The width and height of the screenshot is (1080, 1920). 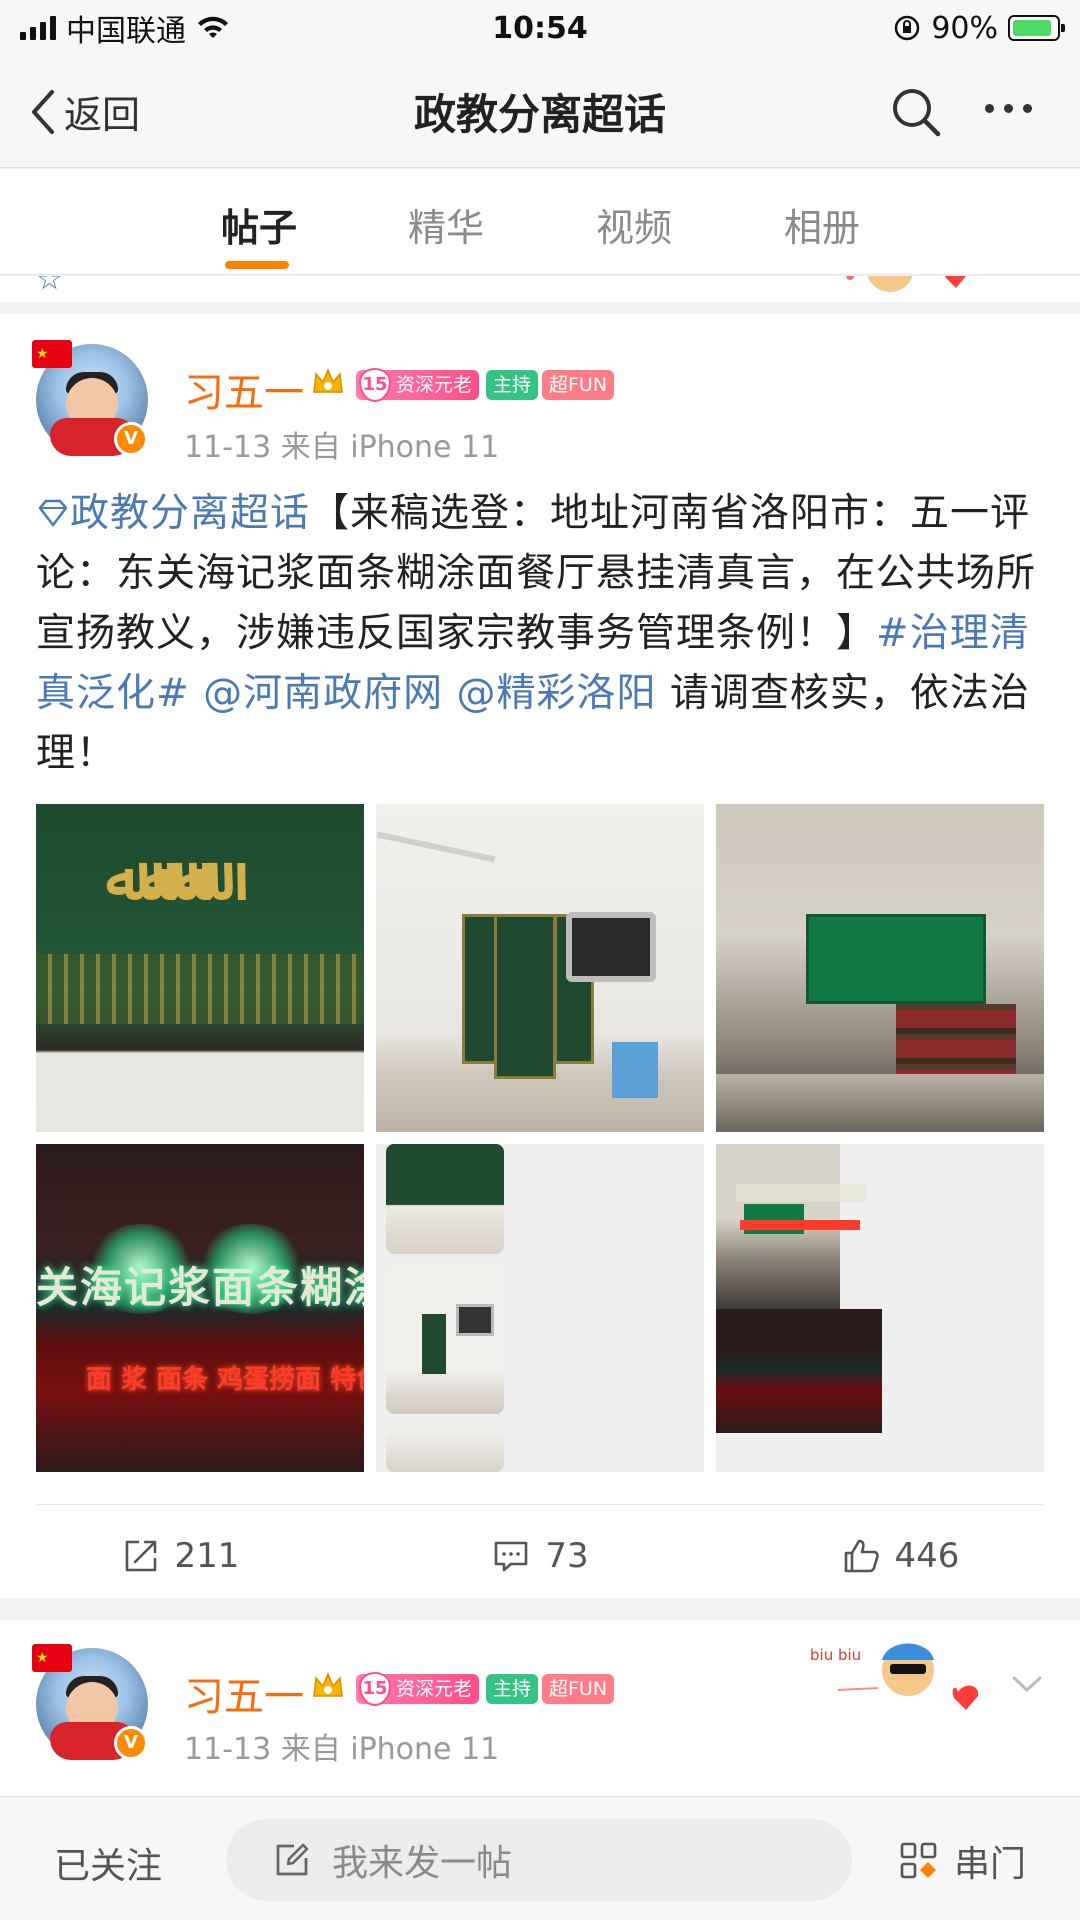 I want to click on tab-bar: 帖子 精华 视频 相册, so click(x=540, y=222).